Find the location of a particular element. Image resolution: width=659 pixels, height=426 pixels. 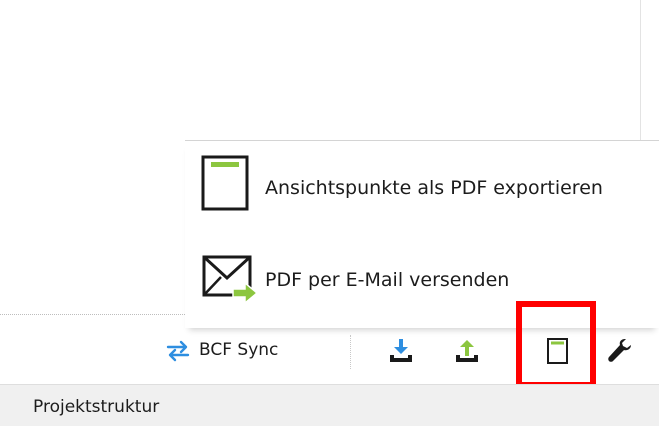

settings-button is located at coordinates (619, 351).